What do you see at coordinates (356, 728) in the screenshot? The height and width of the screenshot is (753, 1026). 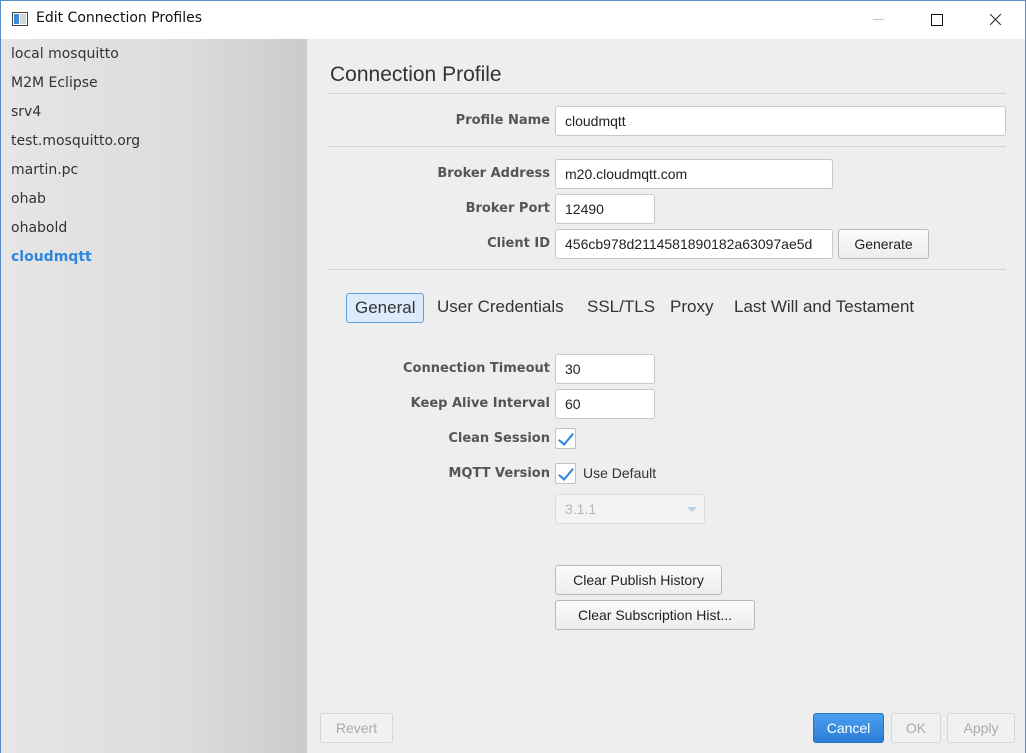 I see `revert-button: Revert` at bounding box center [356, 728].